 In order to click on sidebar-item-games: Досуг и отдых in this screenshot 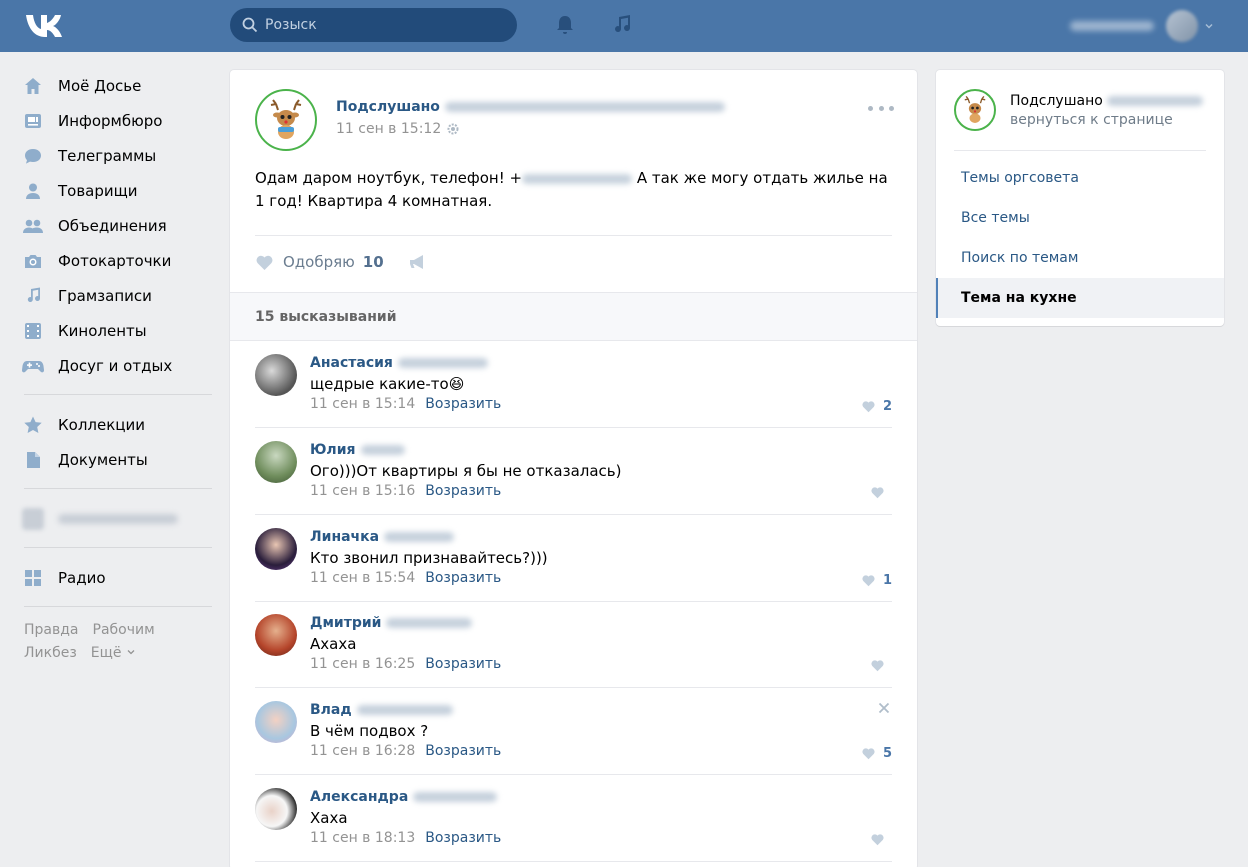, I will do `click(115, 365)`.